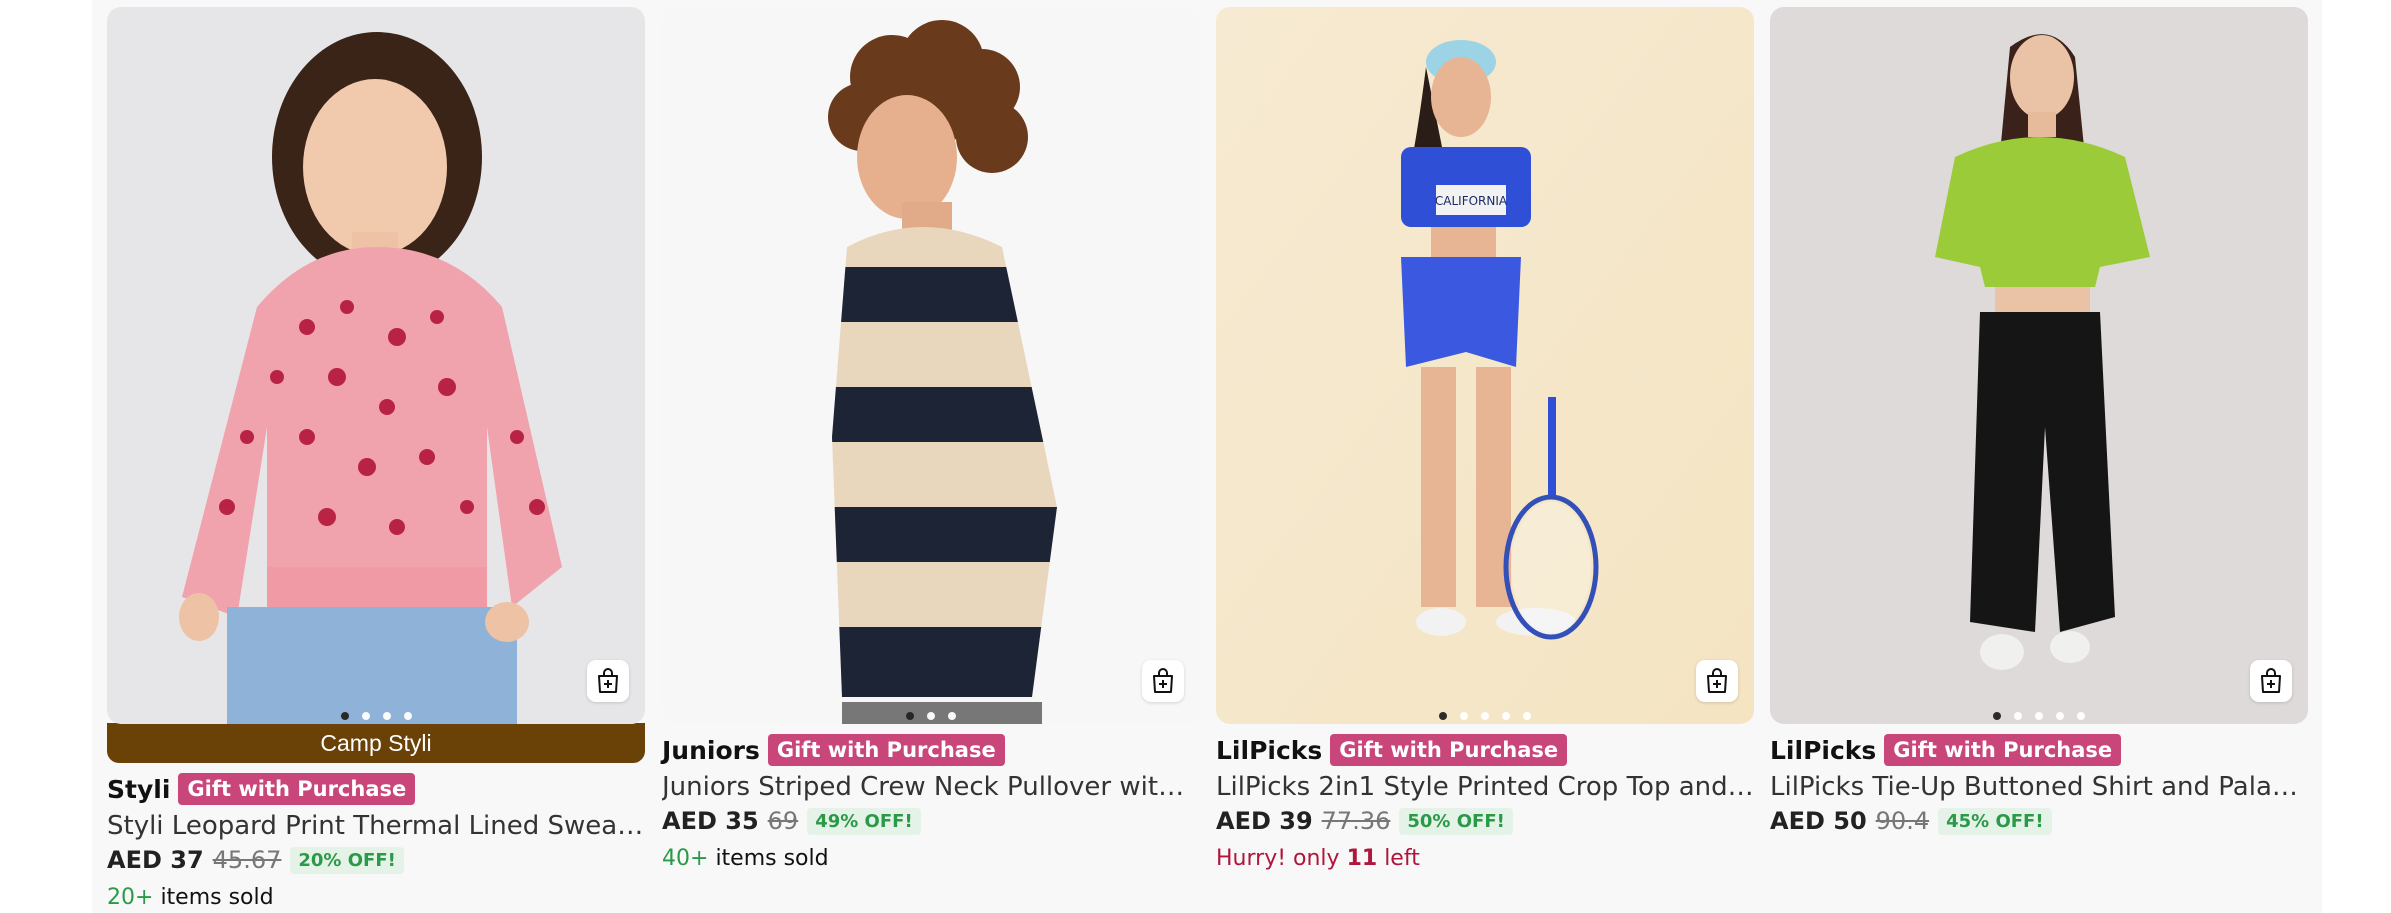  I want to click on sold-count: 40+ items sold, so click(745, 858).